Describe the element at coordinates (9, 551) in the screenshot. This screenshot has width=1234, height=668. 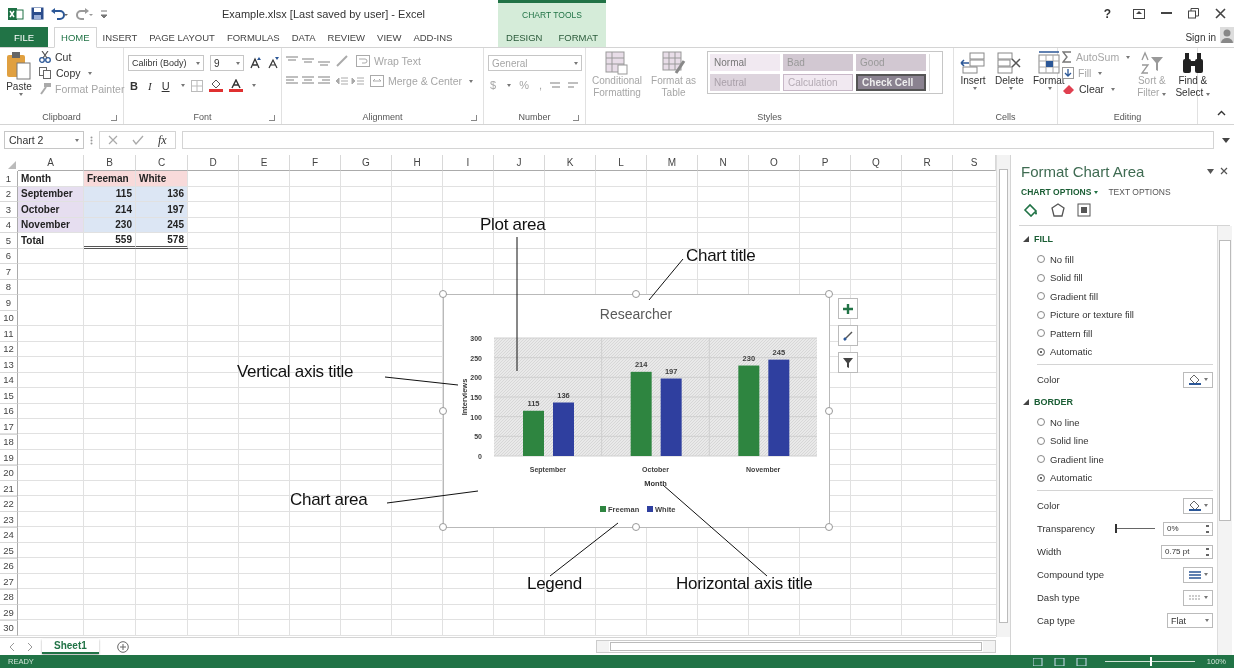
I see `row-header: 25` at that location.